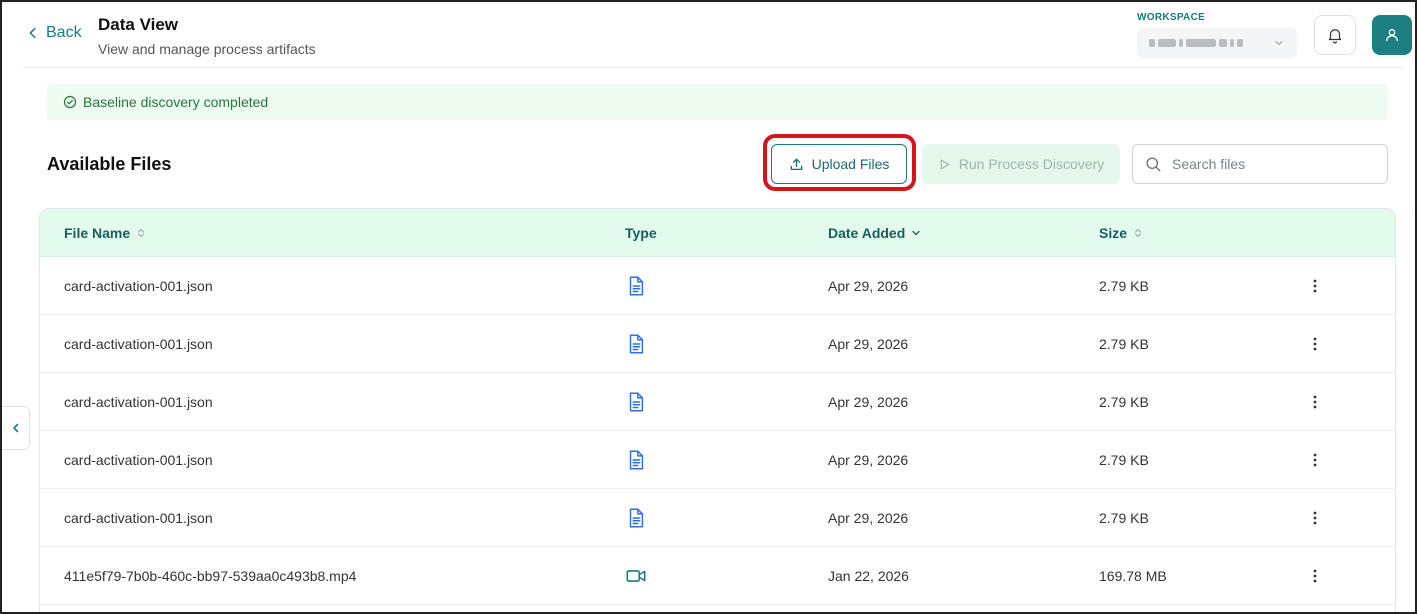 This screenshot has width=1417, height=614. Describe the element at coordinates (867, 233) in the screenshot. I see `column-label: Date Added` at that location.